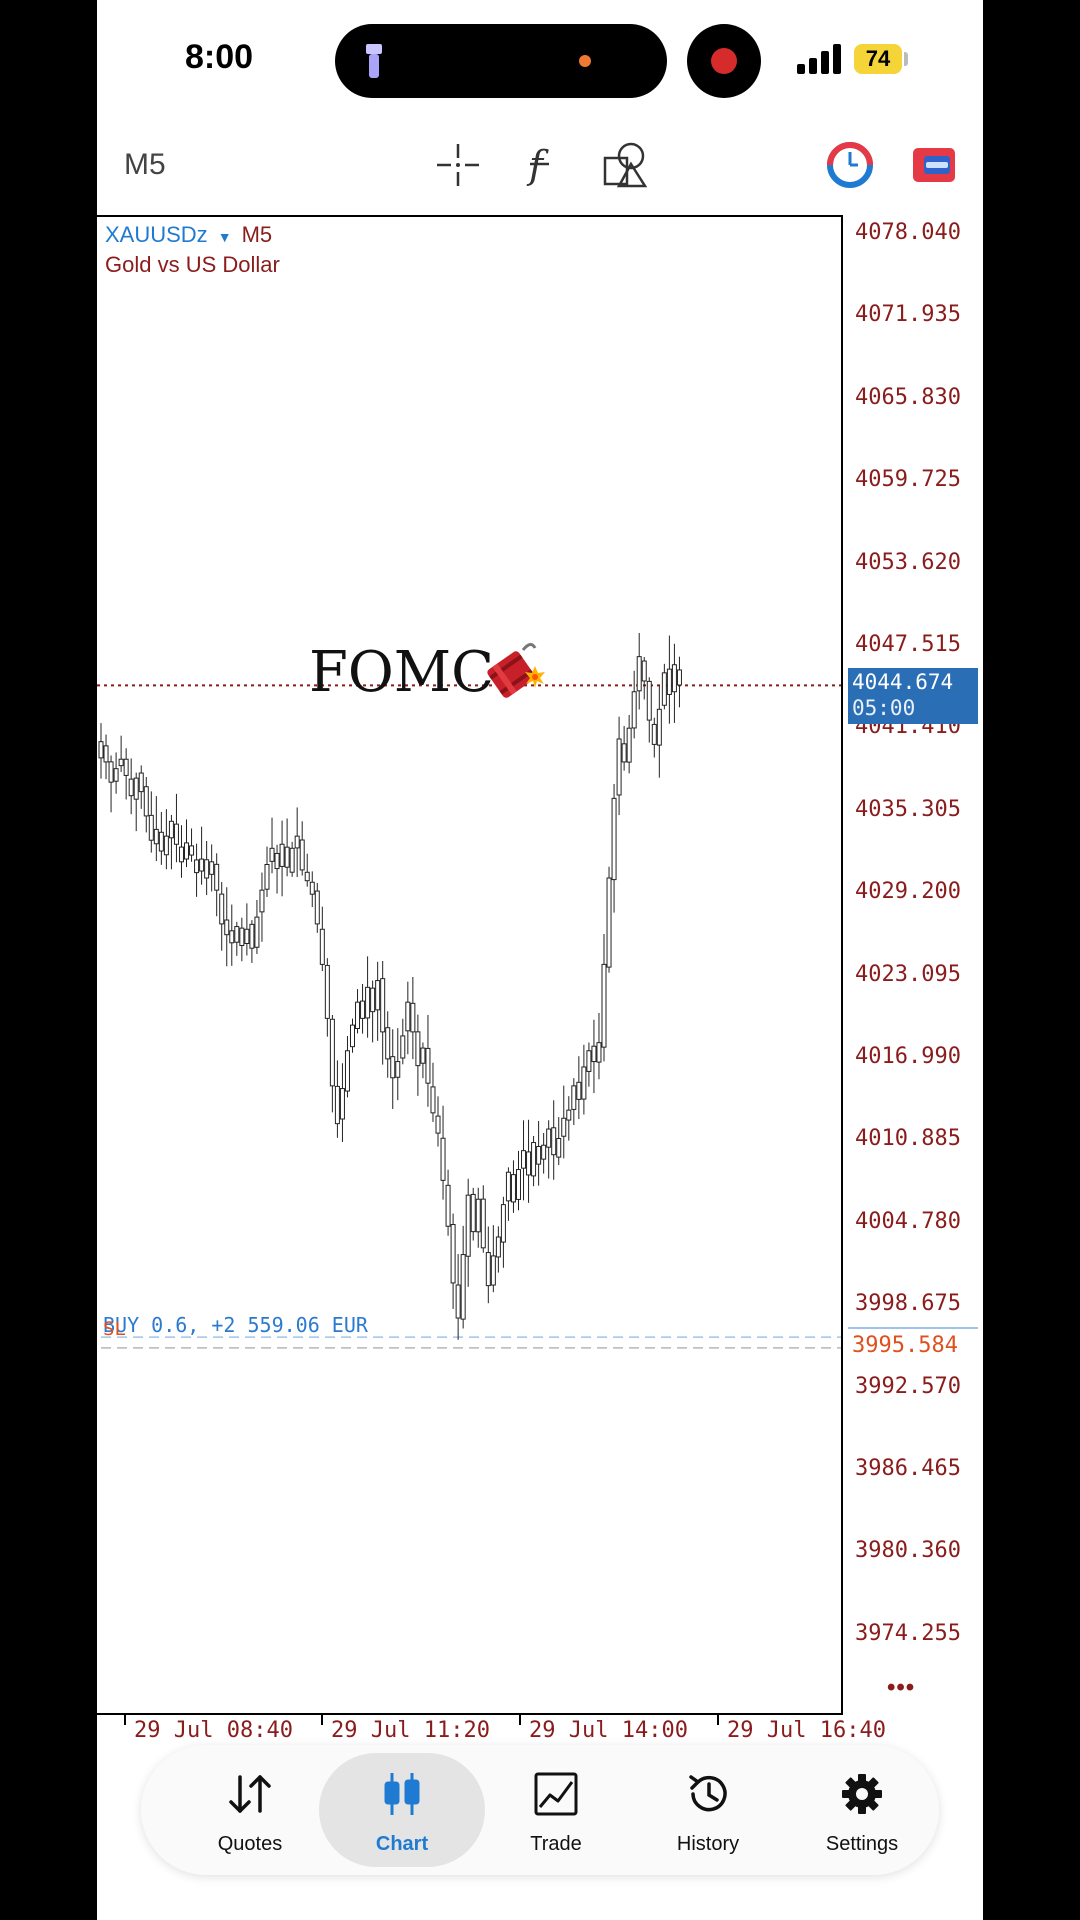  I want to click on history-icon, so click(708, 1793).